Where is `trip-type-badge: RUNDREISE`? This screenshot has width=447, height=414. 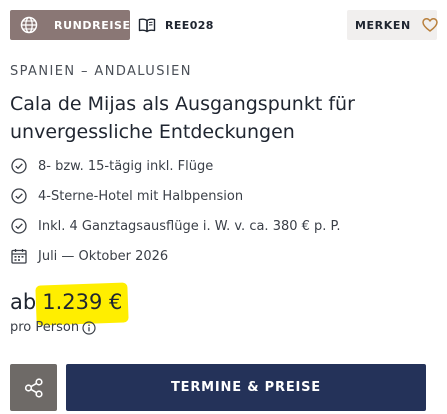 trip-type-badge: RUNDREISE is located at coordinates (70, 25).